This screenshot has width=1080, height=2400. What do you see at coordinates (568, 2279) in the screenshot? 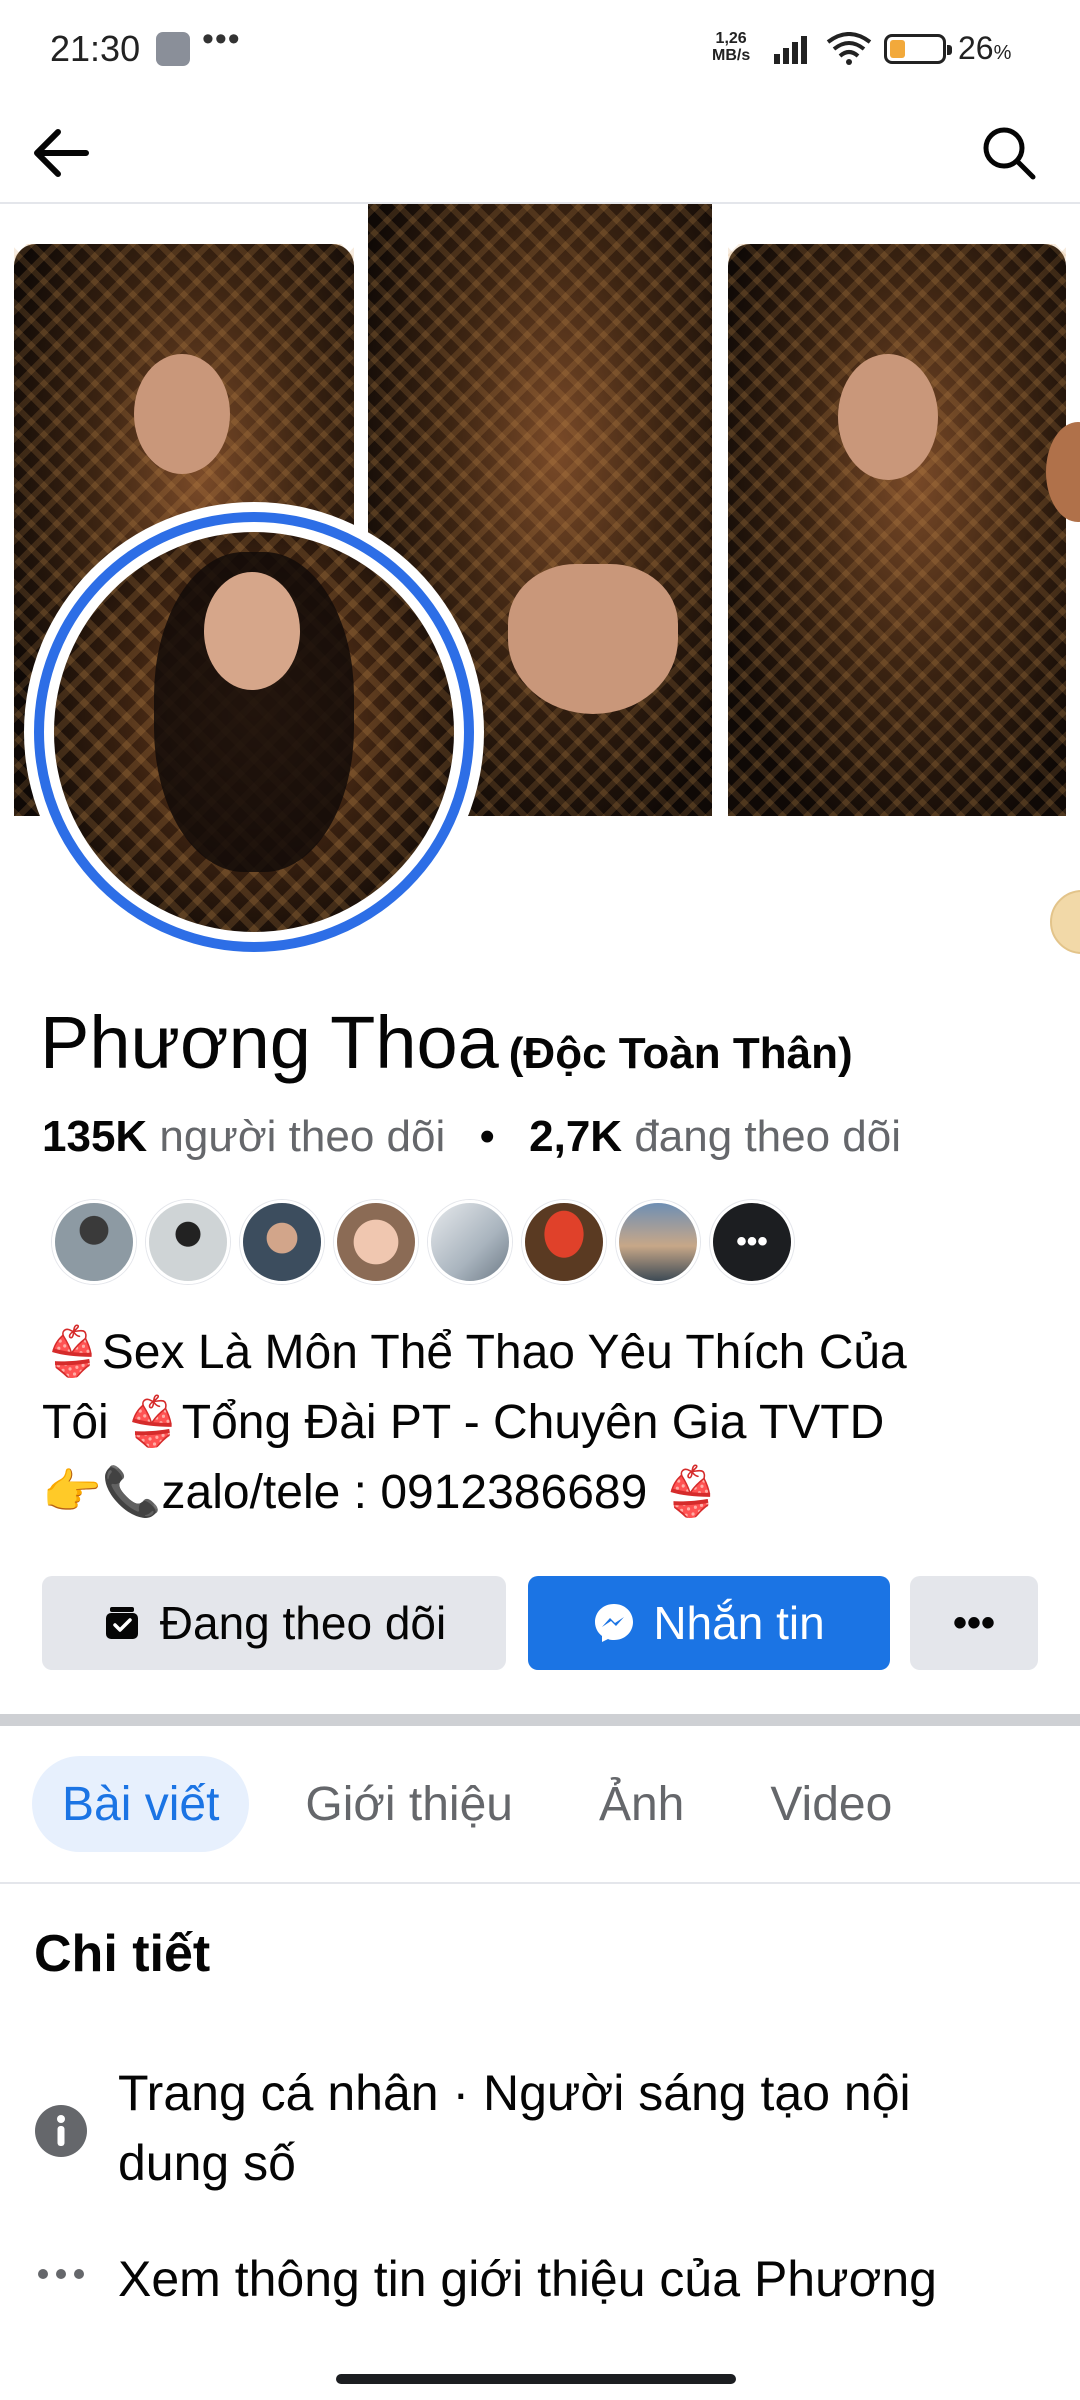
I see `detail-about-link: Xem thông tin giới thiệu của Phương` at bounding box center [568, 2279].